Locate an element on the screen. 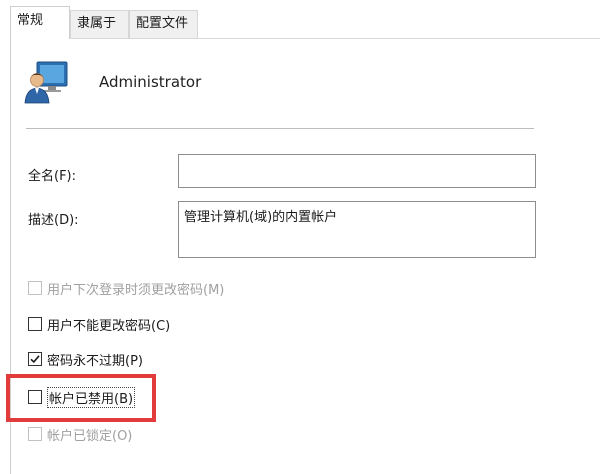  fullname-field is located at coordinates (357, 171).